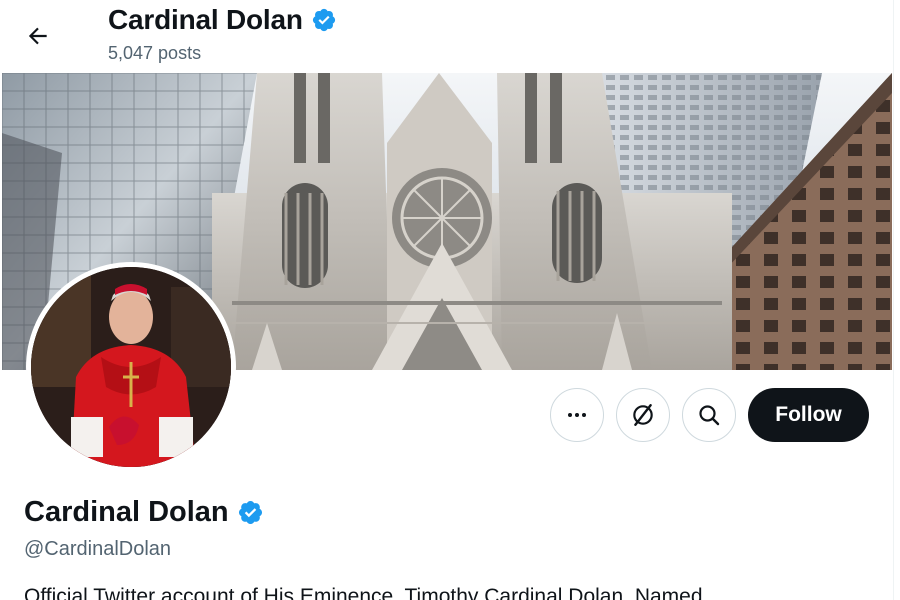 The height and width of the screenshot is (600, 900). I want to click on search-button, so click(709, 415).